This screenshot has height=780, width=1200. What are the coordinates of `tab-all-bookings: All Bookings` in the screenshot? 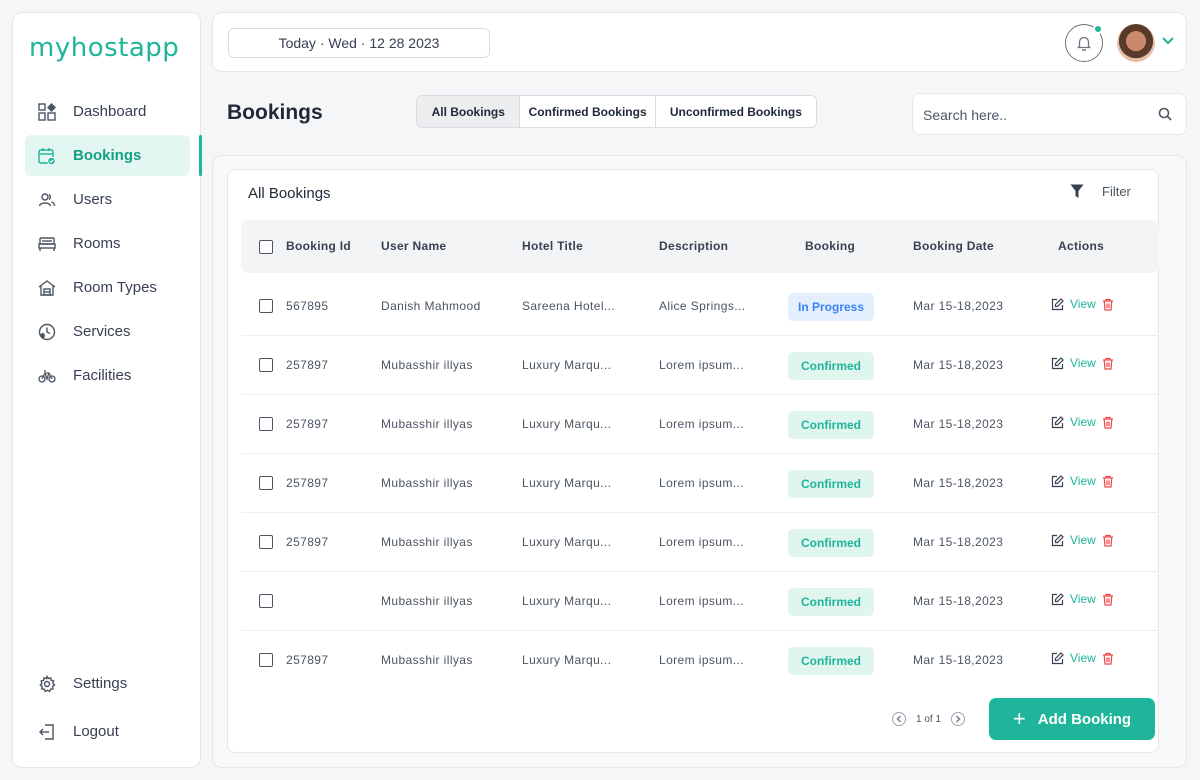 It's located at (469, 111).